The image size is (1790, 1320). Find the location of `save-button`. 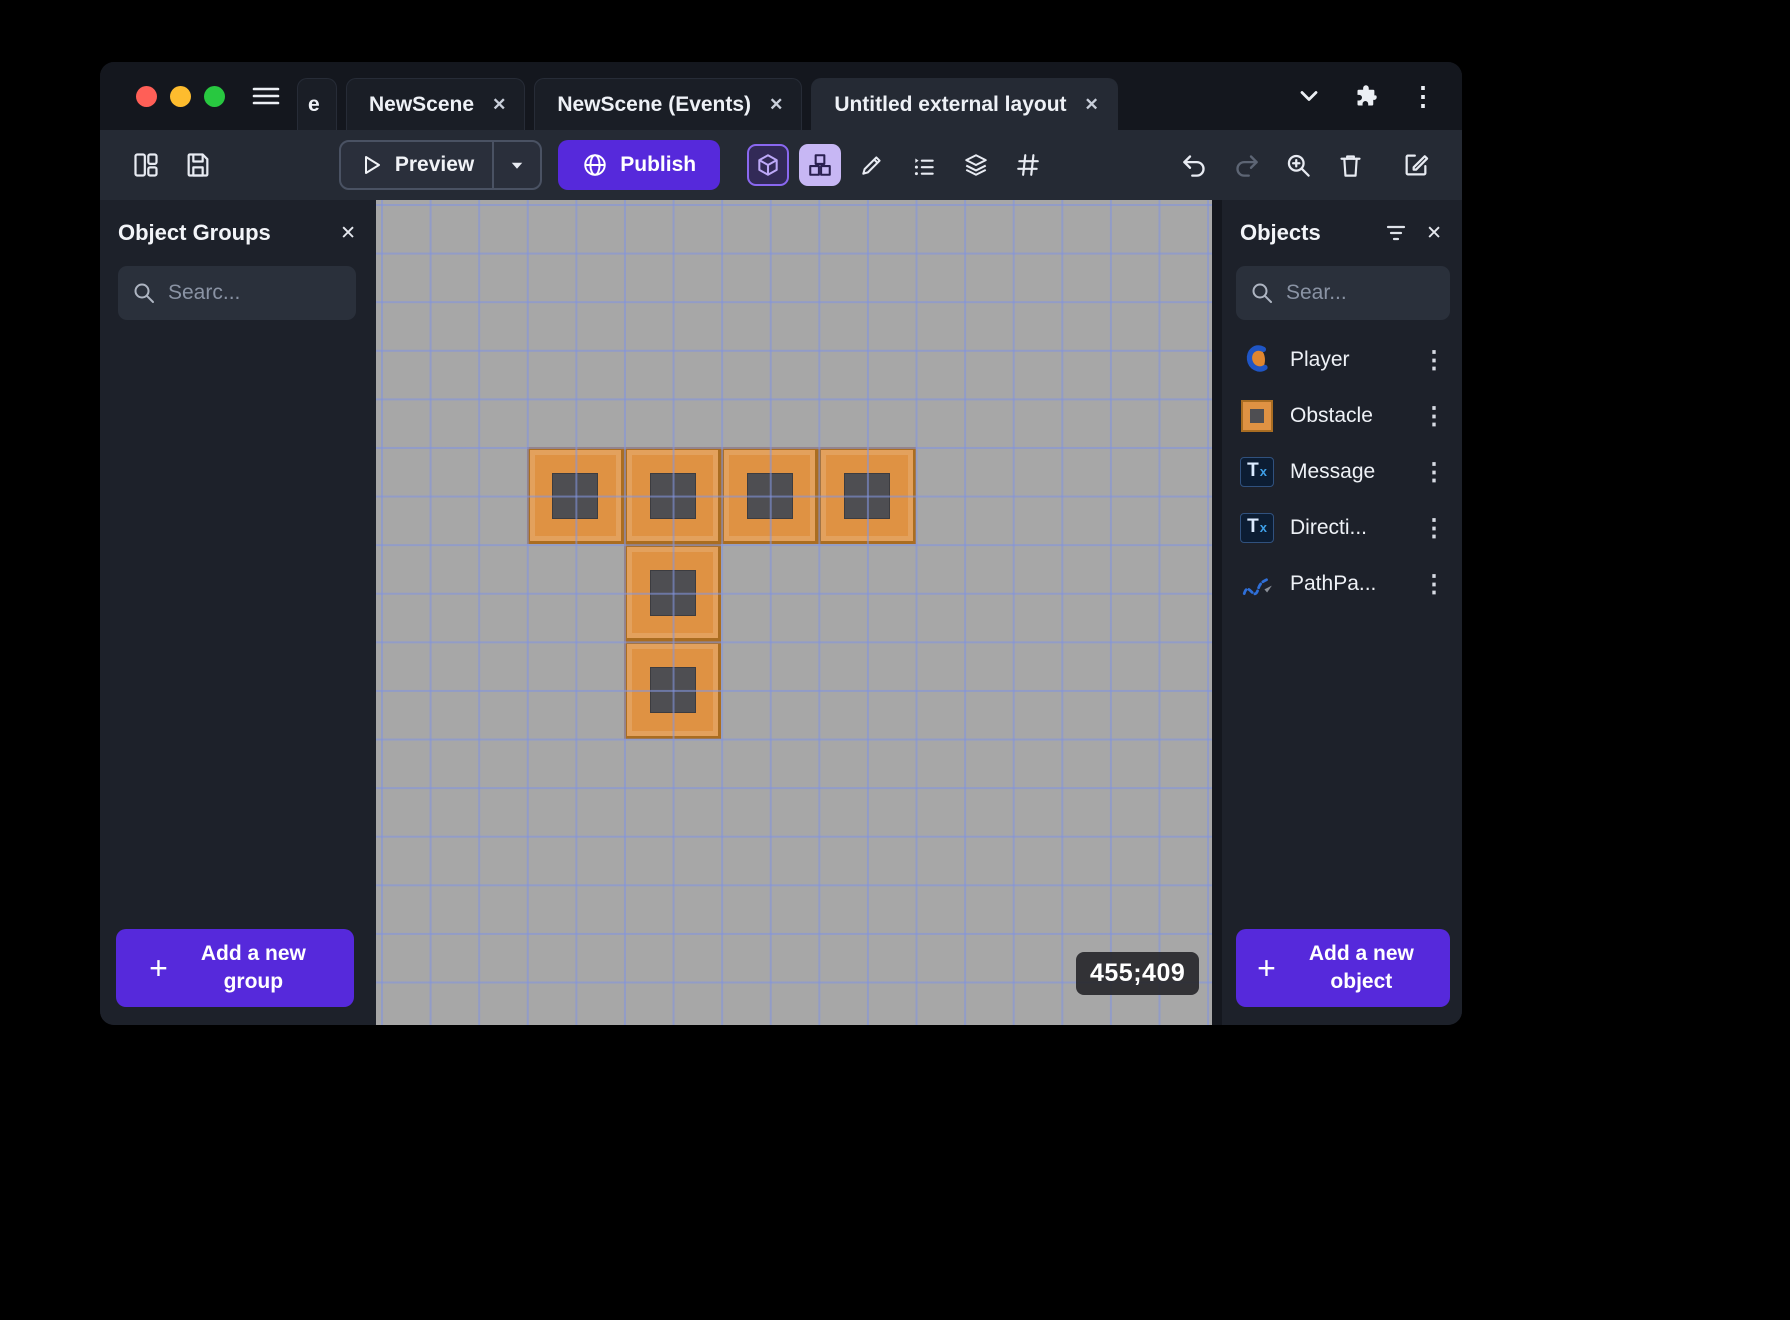

save-button is located at coordinates (198, 165).